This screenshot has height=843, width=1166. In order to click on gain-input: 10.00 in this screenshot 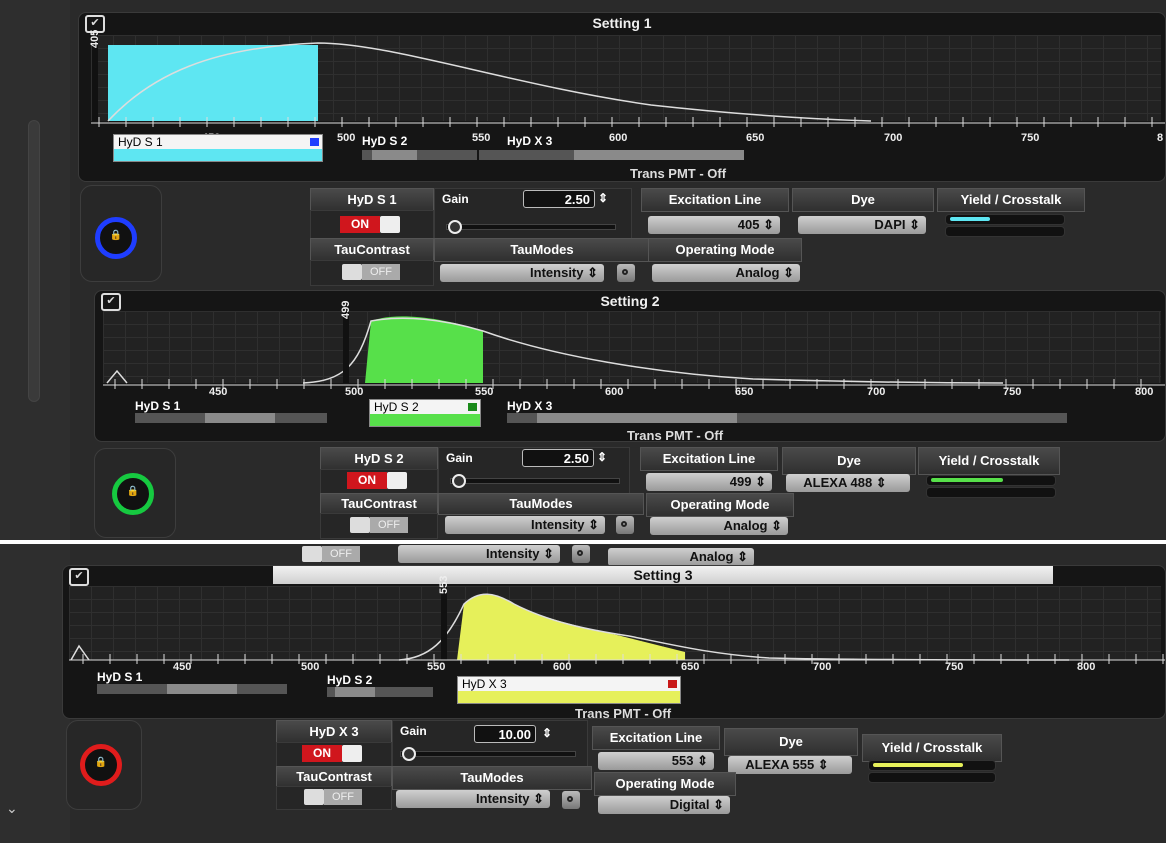, I will do `click(505, 734)`.